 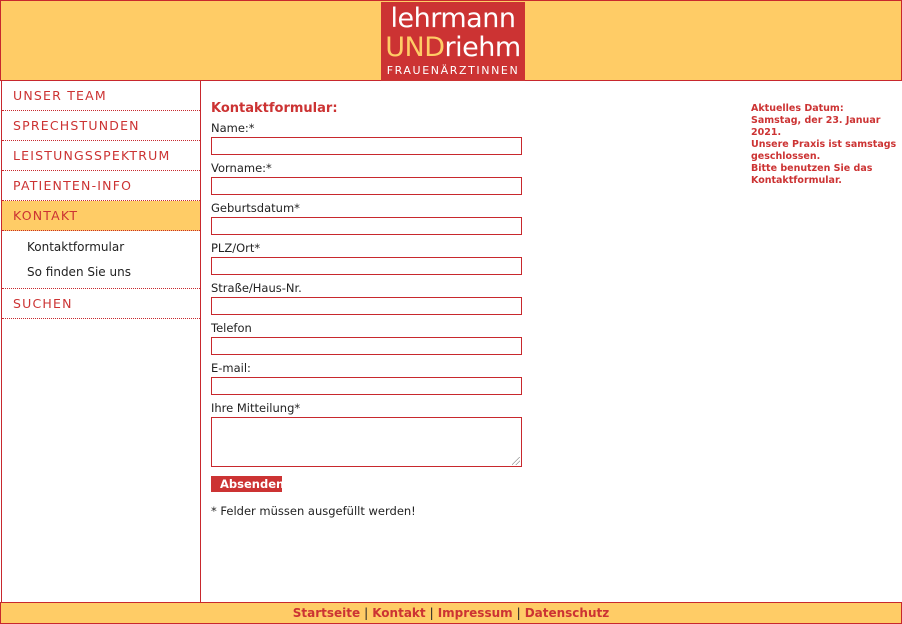 I want to click on email-field, so click(x=366, y=386).